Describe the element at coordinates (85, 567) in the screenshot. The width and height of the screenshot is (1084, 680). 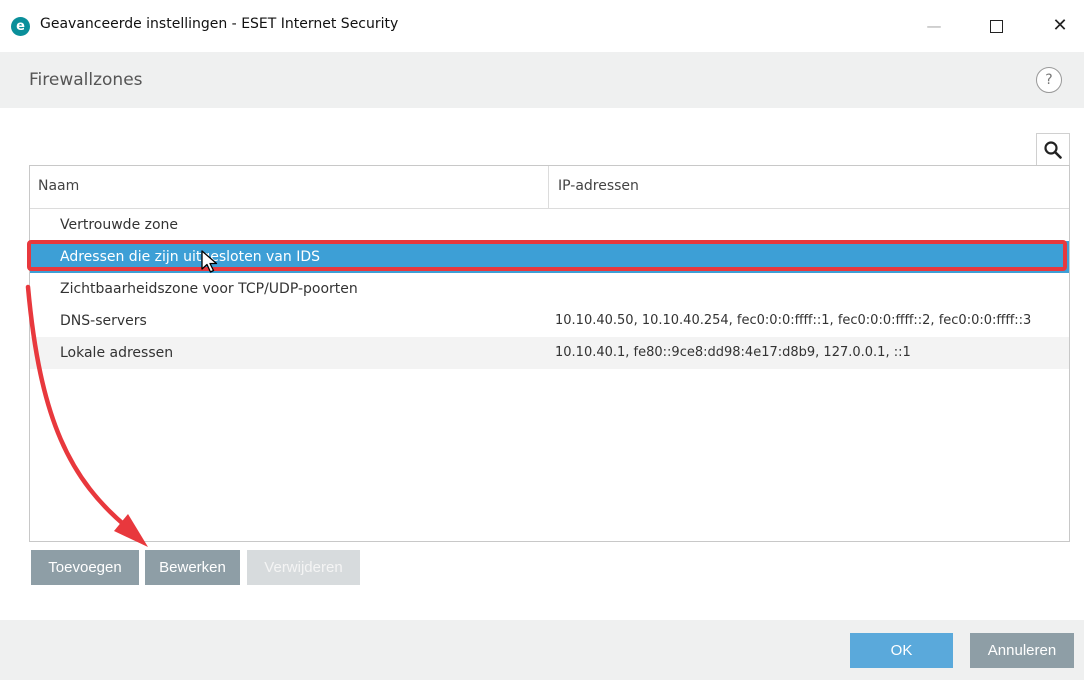
I see `add-button: Toevoegen` at that location.